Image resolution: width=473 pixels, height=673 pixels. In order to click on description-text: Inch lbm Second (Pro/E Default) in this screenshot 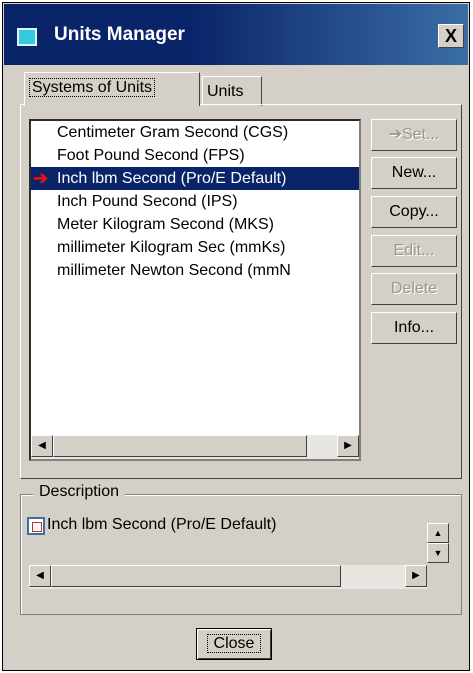, I will do `click(162, 524)`.